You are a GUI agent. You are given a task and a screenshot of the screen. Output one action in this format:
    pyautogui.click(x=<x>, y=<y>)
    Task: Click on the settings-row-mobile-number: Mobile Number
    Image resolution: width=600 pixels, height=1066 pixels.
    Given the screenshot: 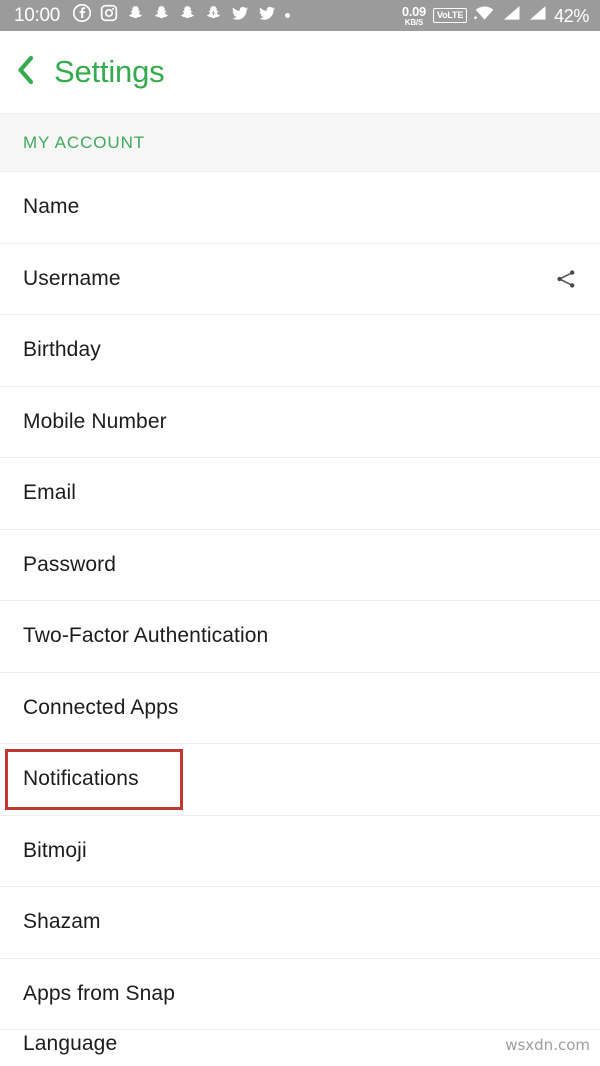 What is the action you would take?
    pyautogui.click(x=300, y=422)
    